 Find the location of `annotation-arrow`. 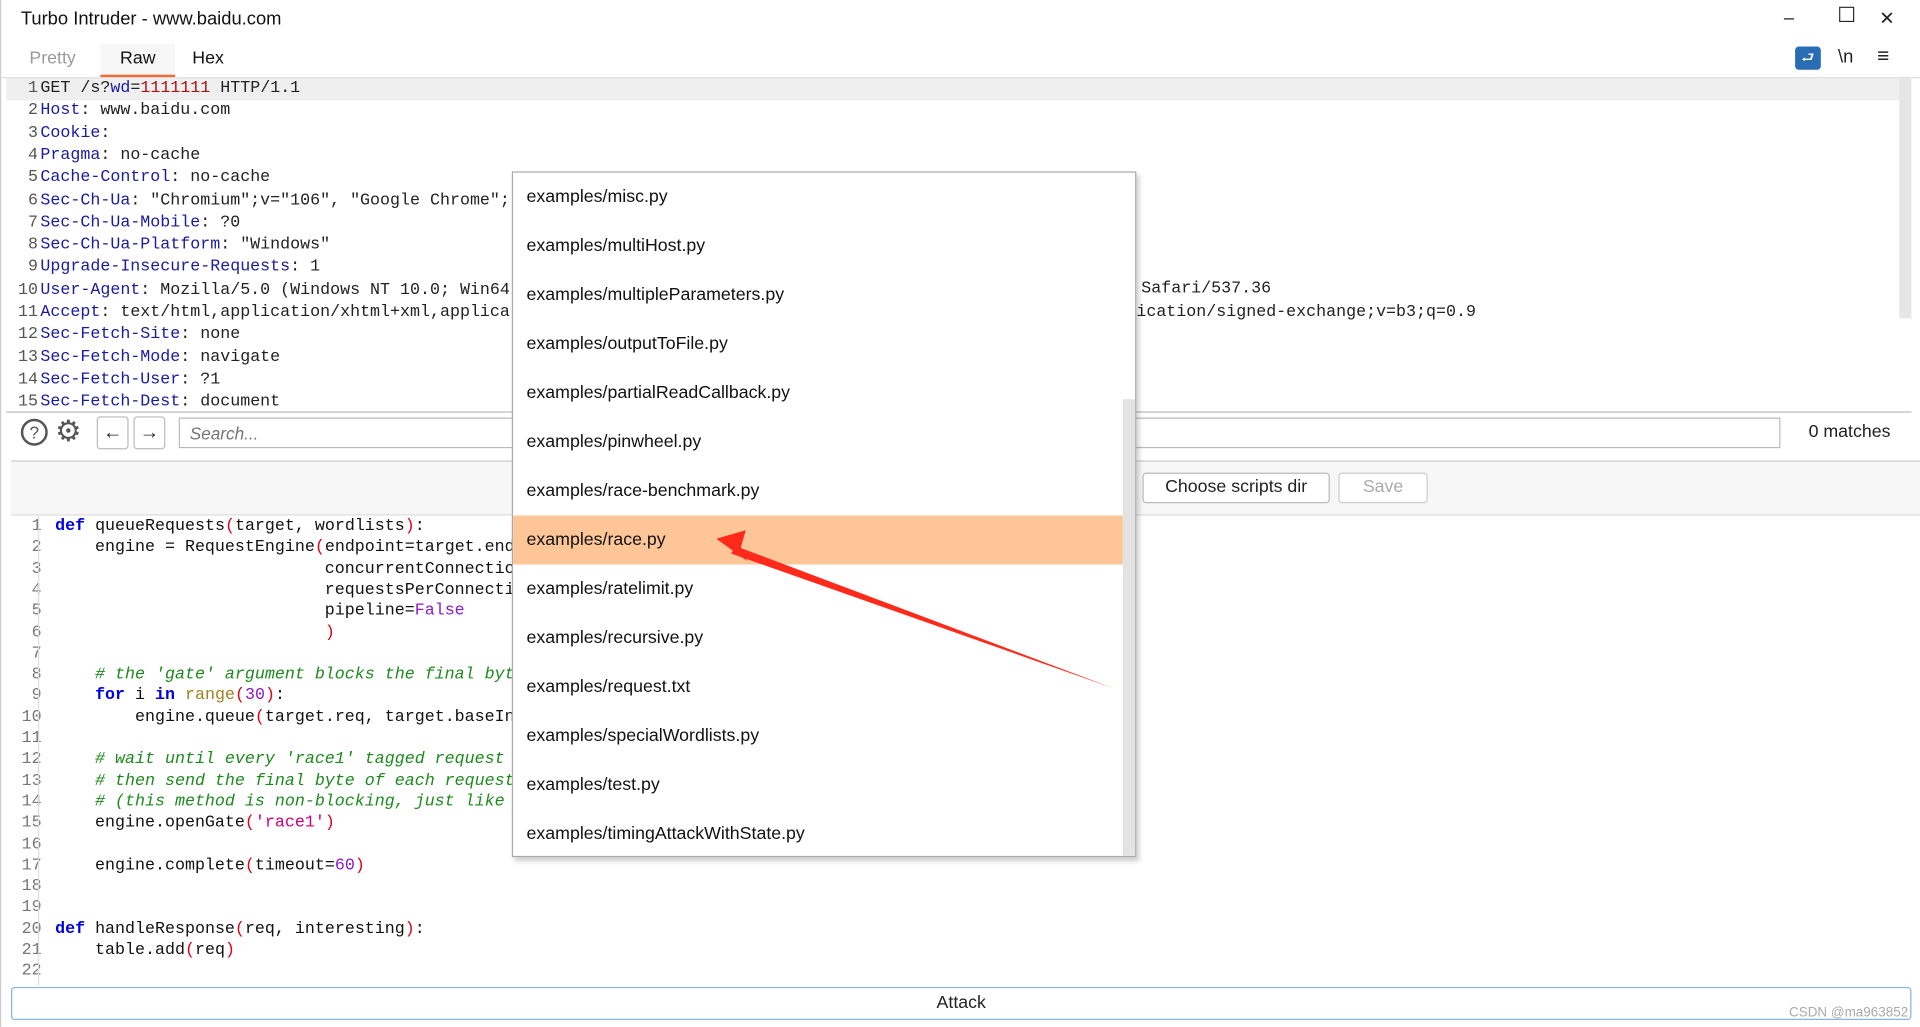

annotation-arrow is located at coordinates (915, 609).